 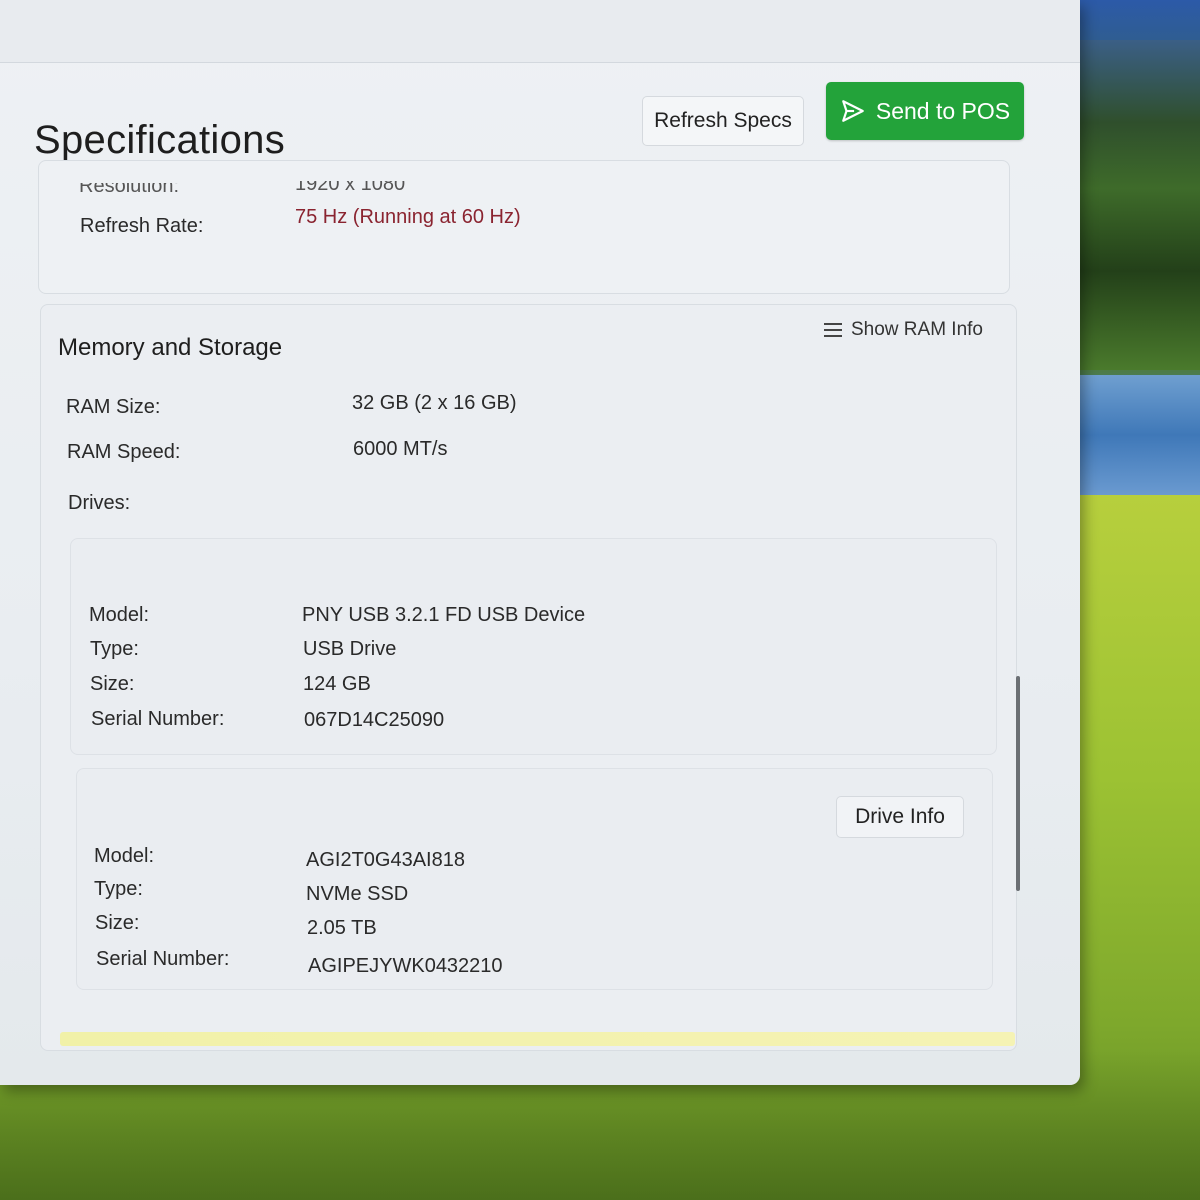 I want to click on drives-label: Drives:, so click(x=99, y=503).